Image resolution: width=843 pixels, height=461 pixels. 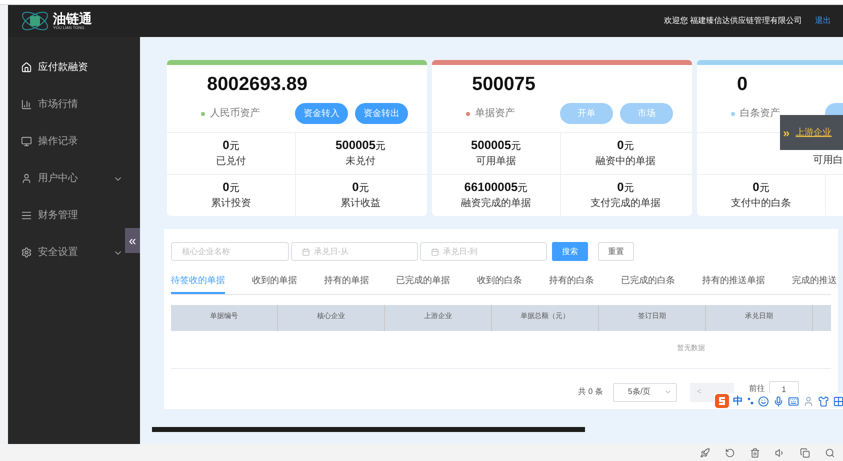 What do you see at coordinates (132, 240) in the screenshot?
I see `collapse-button: «` at bounding box center [132, 240].